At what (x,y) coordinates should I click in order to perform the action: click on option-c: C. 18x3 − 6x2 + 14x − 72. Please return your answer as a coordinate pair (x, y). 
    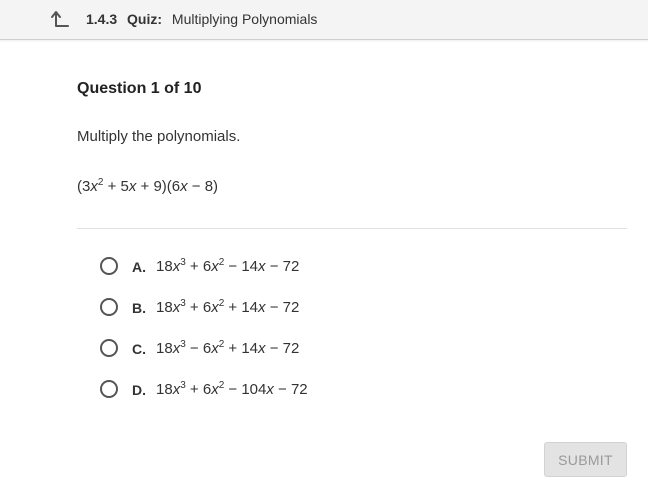
    Looking at the image, I should click on (265, 350).